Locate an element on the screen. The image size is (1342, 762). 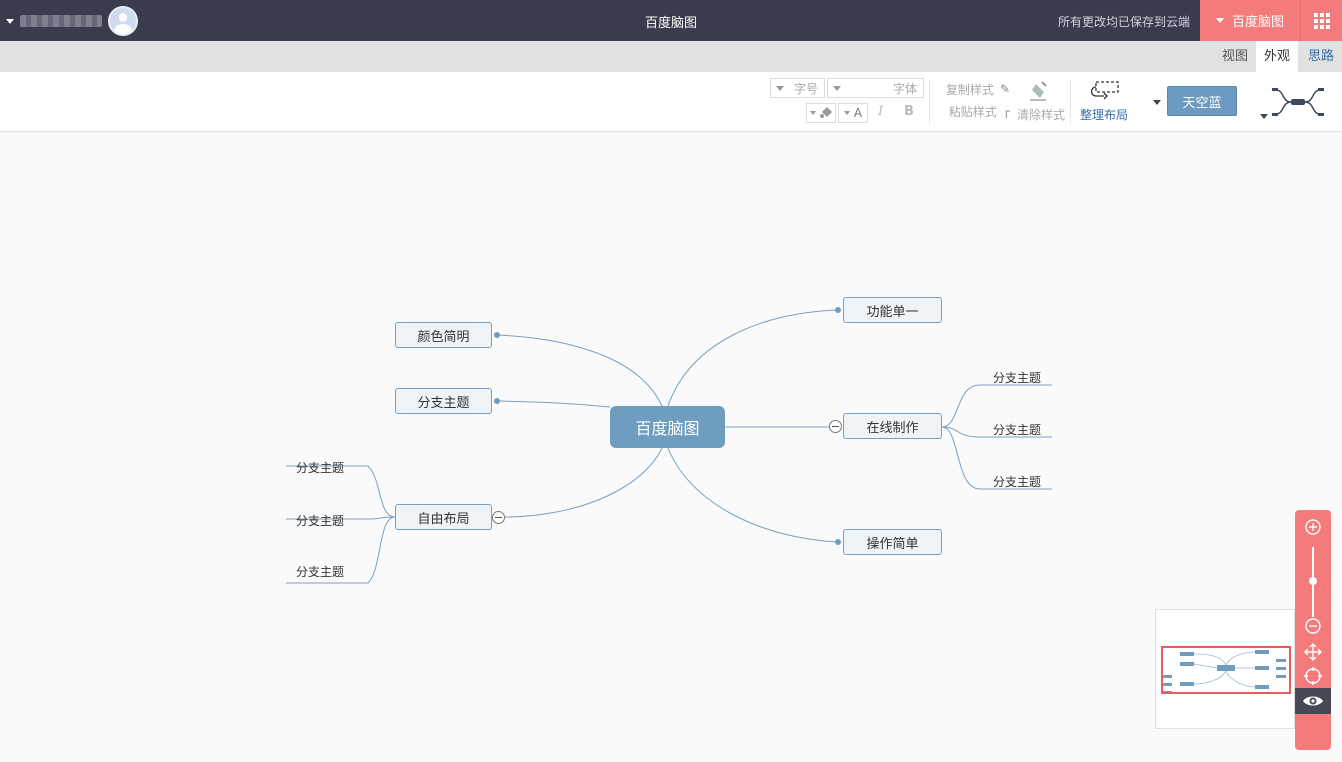
tab-appearance: 外观 is located at coordinates (1277, 56).